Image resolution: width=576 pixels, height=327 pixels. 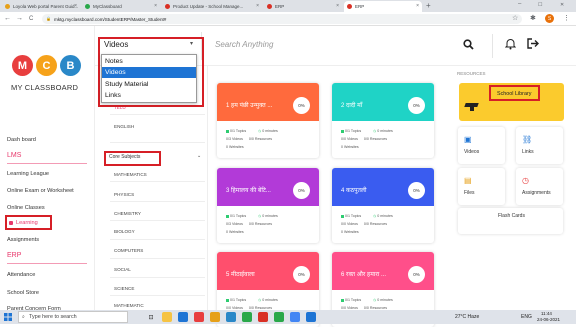 I want to click on forward-icon: →, so click(x=19, y=19).